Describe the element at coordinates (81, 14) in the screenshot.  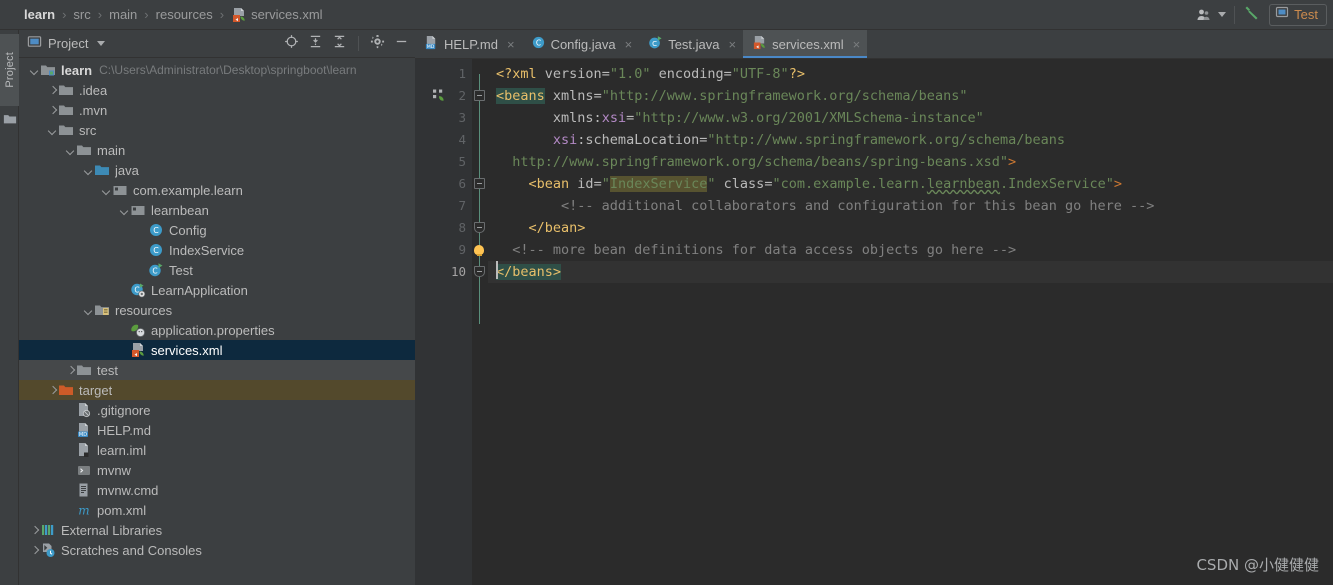
I see `breadcrumb-item-src: src` at that location.